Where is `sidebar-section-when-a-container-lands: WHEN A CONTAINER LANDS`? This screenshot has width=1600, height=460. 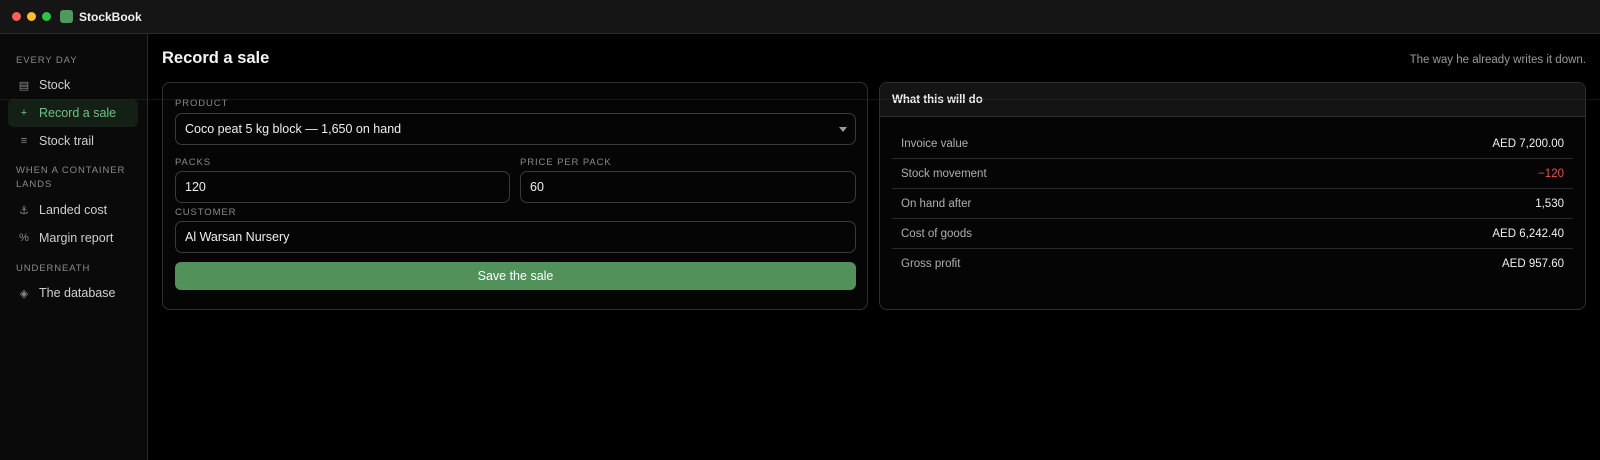 sidebar-section-when-a-container-lands: WHEN A CONTAINER LANDS is located at coordinates (71, 177).